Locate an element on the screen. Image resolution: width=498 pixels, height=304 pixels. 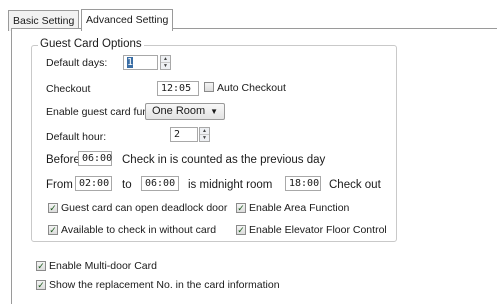
tab-advanced-setting: Advanced Setting is located at coordinates (127, 20).